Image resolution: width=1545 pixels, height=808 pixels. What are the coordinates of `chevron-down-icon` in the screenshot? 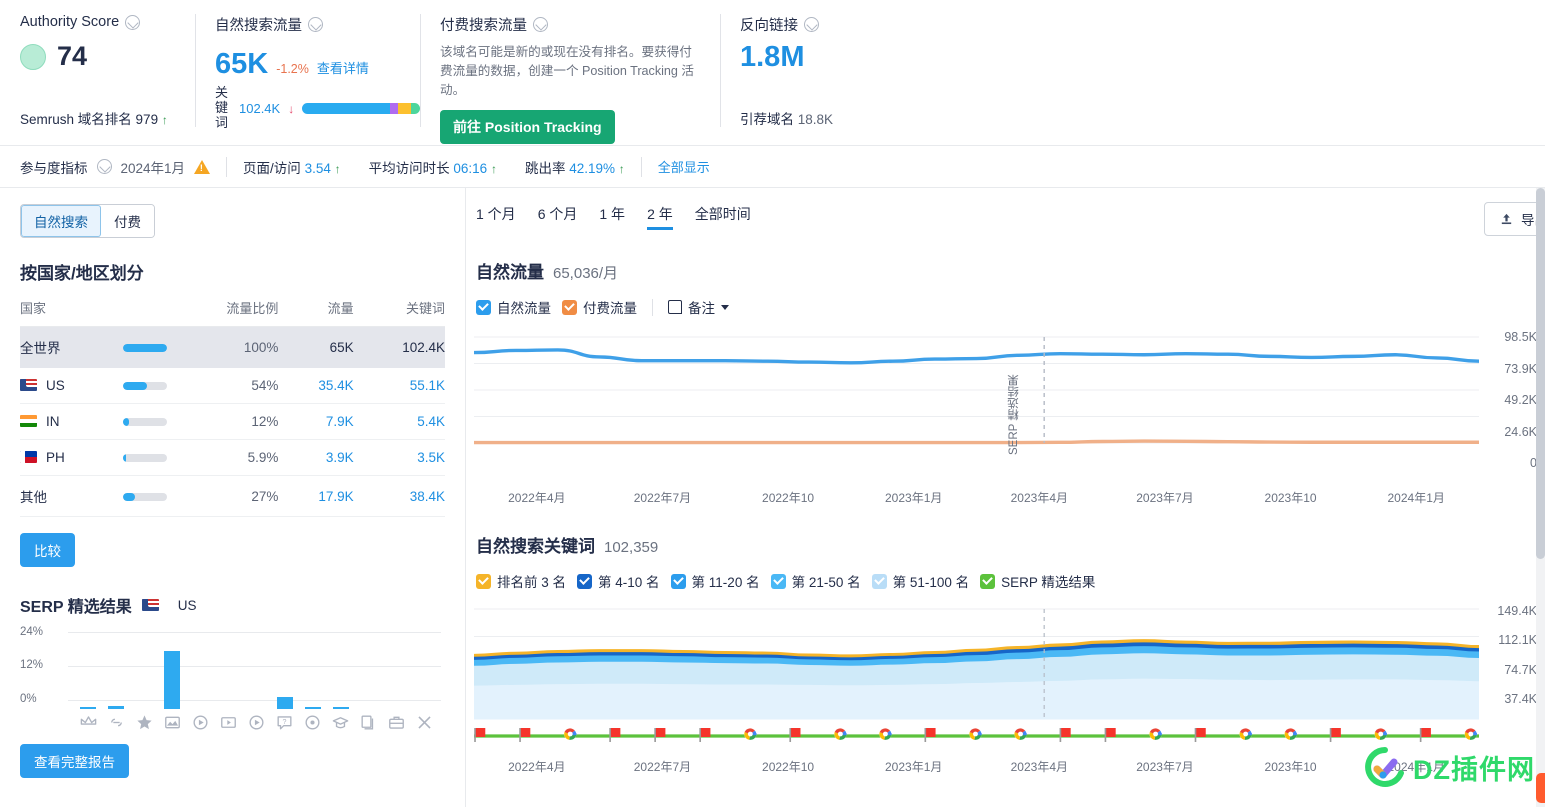 It's located at (725, 307).